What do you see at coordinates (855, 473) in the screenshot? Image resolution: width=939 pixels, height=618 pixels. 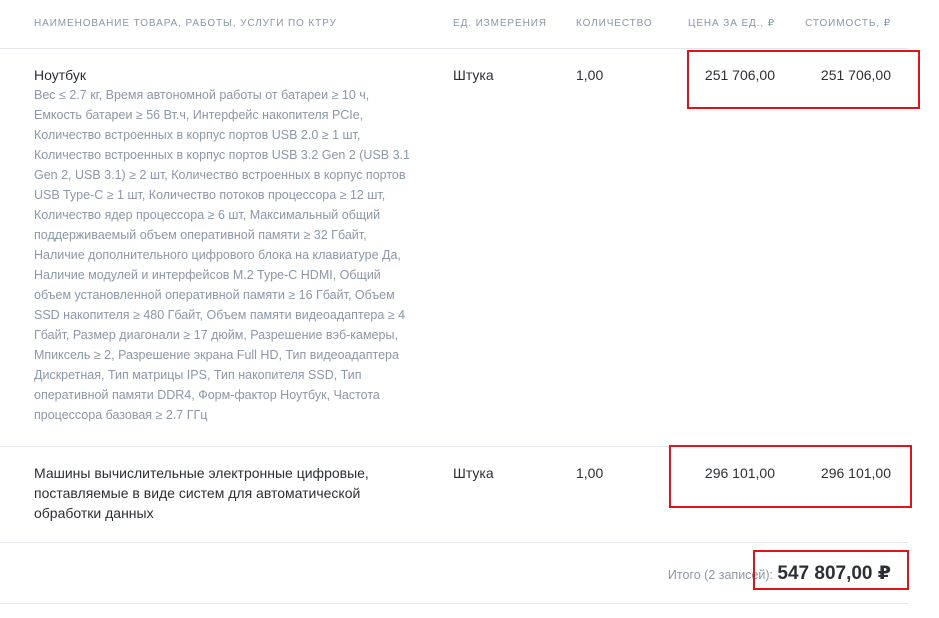 I see `item-cost: 296 101,00` at bounding box center [855, 473].